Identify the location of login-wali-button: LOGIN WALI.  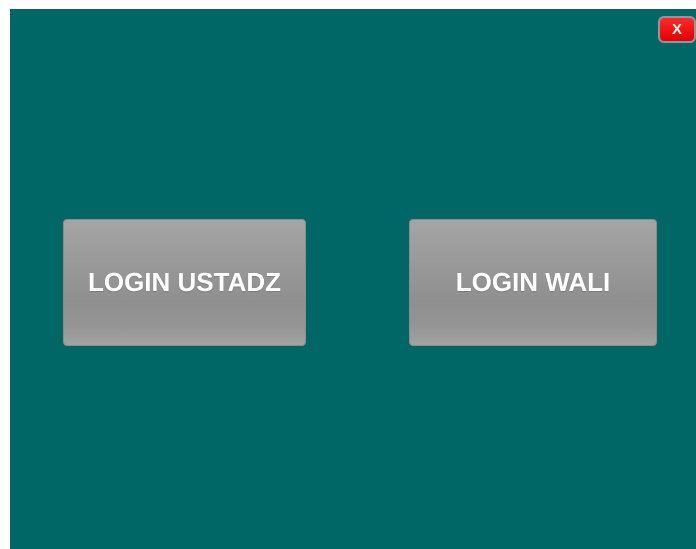
(533, 282).